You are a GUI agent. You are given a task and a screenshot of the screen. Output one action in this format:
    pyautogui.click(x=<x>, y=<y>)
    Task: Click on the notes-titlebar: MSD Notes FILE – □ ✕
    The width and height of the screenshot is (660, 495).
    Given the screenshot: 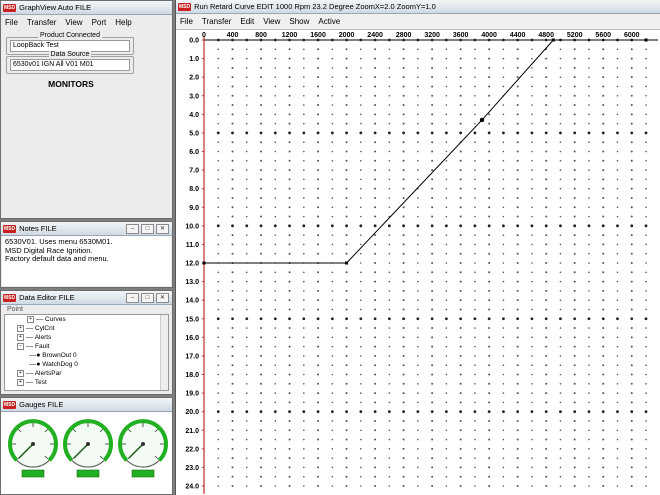 What is the action you would take?
    pyautogui.click(x=86, y=229)
    